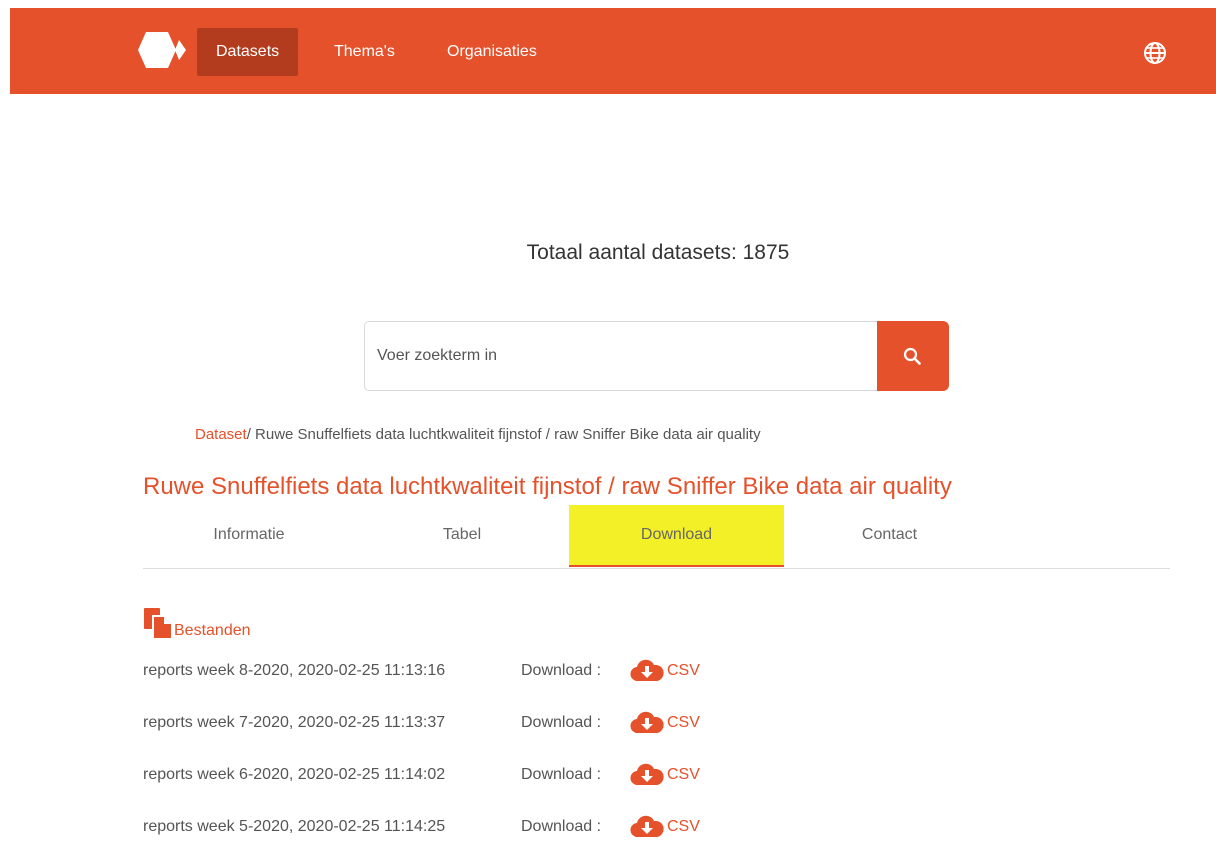 The width and height of the screenshot is (1216, 842). I want to click on tab-contact: Contact, so click(889, 536).